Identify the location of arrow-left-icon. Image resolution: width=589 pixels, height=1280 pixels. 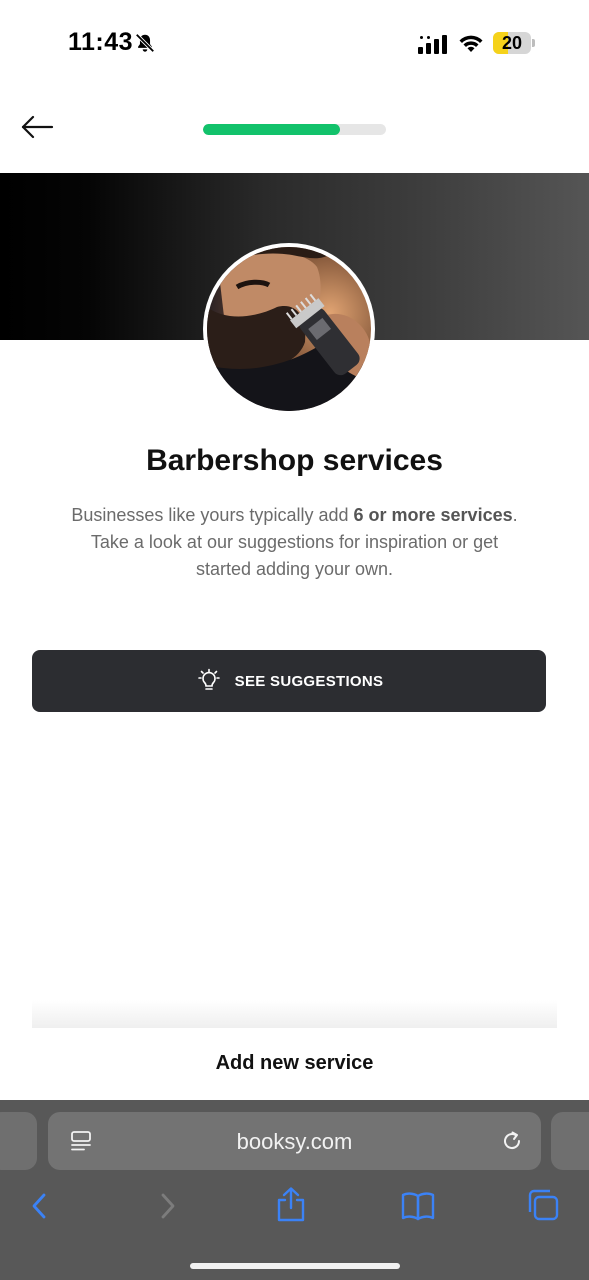
(37, 127).